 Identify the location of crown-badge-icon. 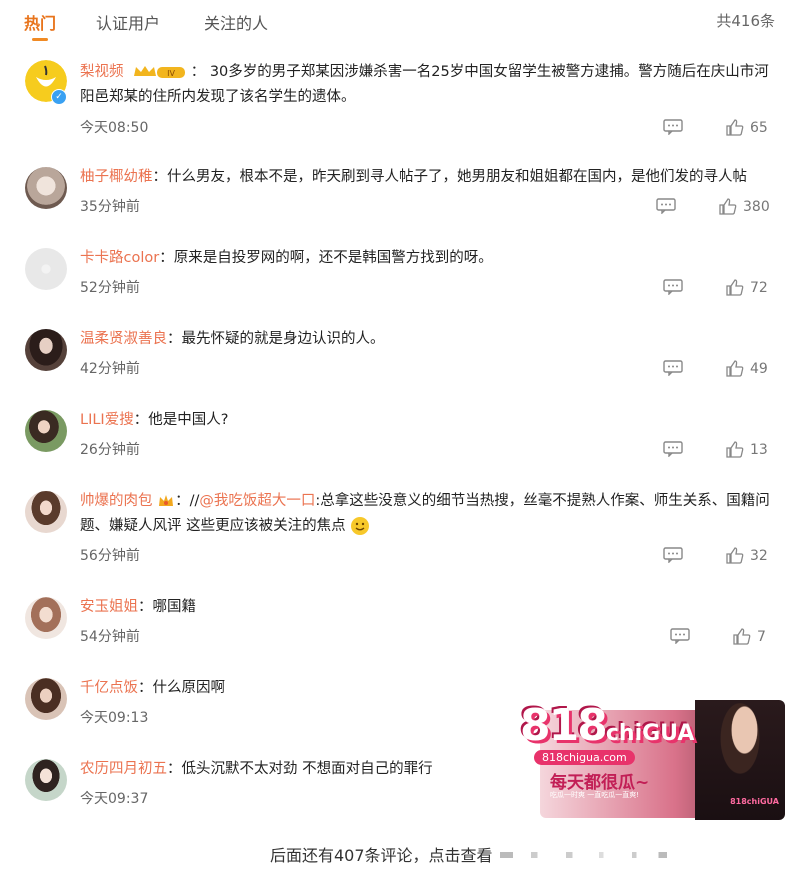
(166, 500).